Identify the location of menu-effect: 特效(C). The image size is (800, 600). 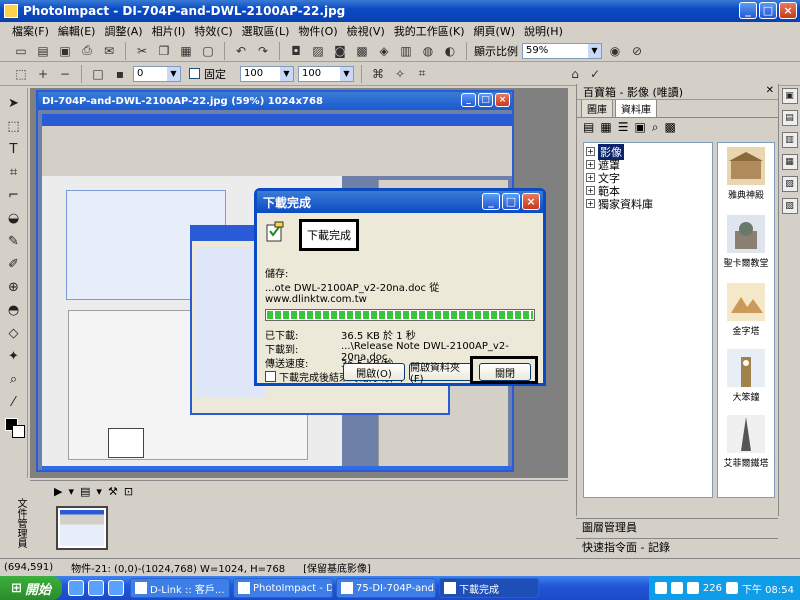
(213, 31).